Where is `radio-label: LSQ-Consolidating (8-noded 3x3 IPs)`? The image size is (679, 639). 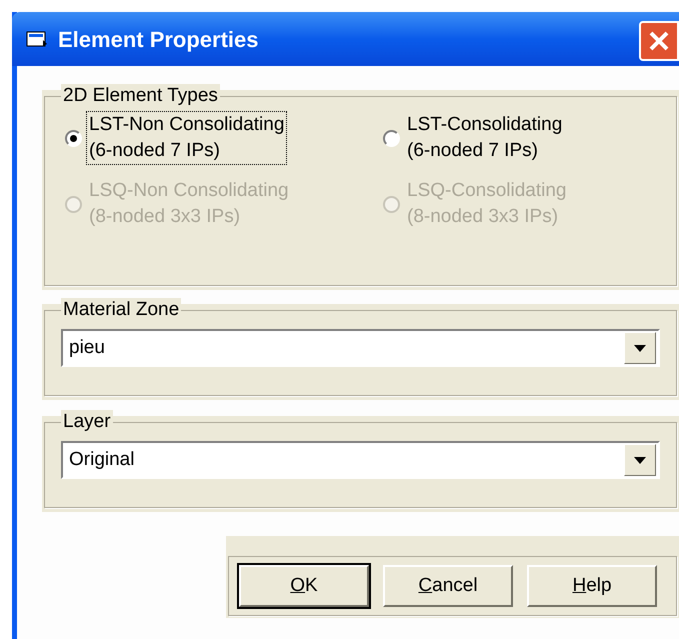 radio-label: LSQ-Consolidating (8-noded 3x3 IPs) is located at coordinates (487, 204).